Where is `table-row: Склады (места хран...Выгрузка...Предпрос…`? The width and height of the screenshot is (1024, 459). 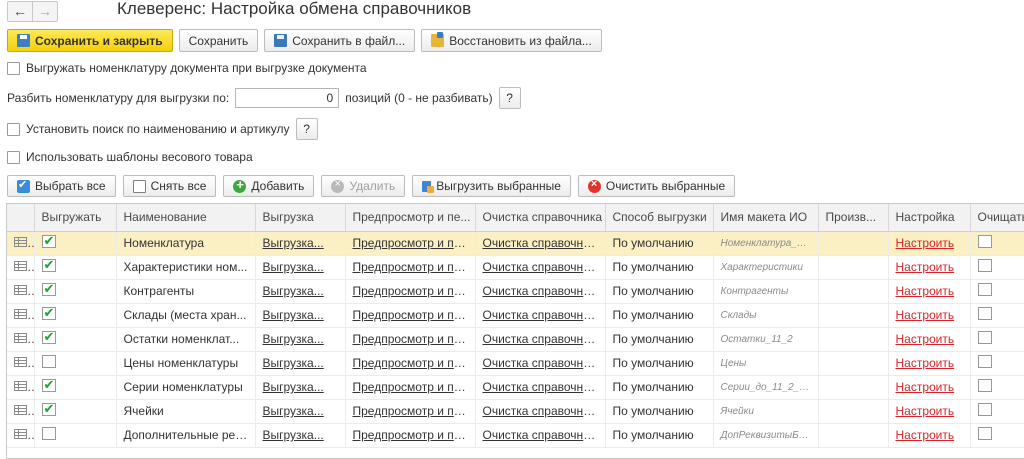
table-row: Склады (места хран...Выгрузка...Предпрос… is located at coordinates (515, 315).